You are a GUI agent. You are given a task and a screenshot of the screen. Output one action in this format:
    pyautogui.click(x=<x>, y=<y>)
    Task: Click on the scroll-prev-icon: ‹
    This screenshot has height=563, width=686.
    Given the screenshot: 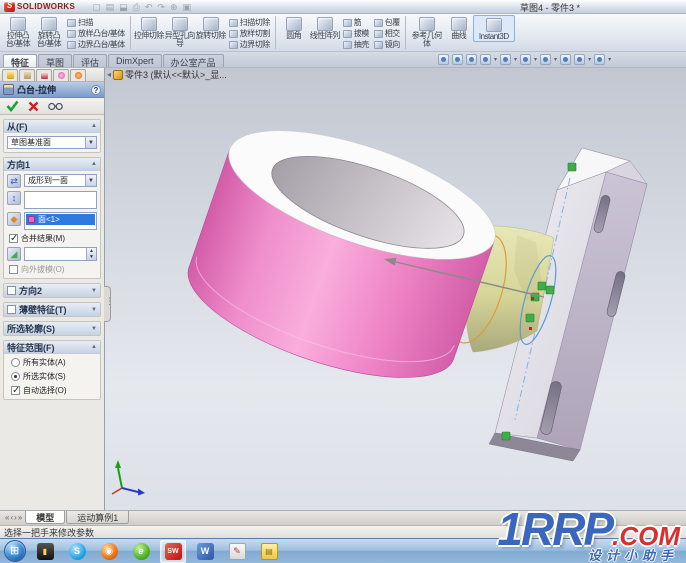 What is the action you would take?
    pyautogui.click(x=11, y=517)
    